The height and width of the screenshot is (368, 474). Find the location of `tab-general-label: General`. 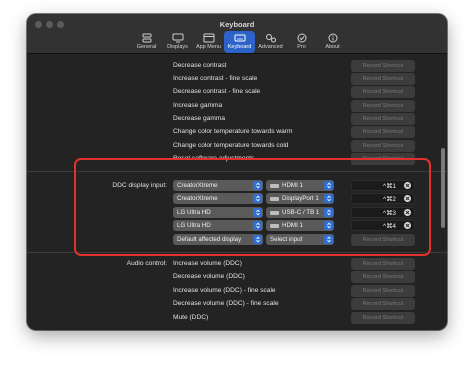

tab-general-label: General is located at coordinates (146, 47).